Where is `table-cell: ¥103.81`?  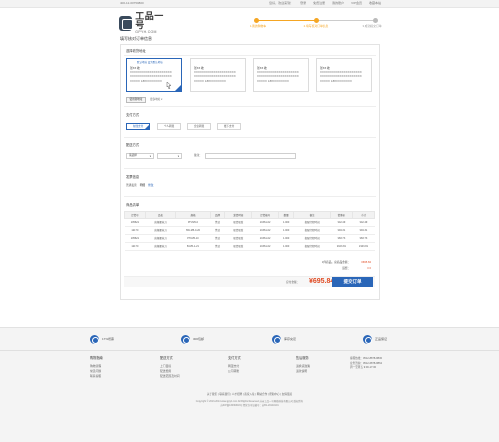
table-cell: ¥103.81 is located at coordinates (341, 246).